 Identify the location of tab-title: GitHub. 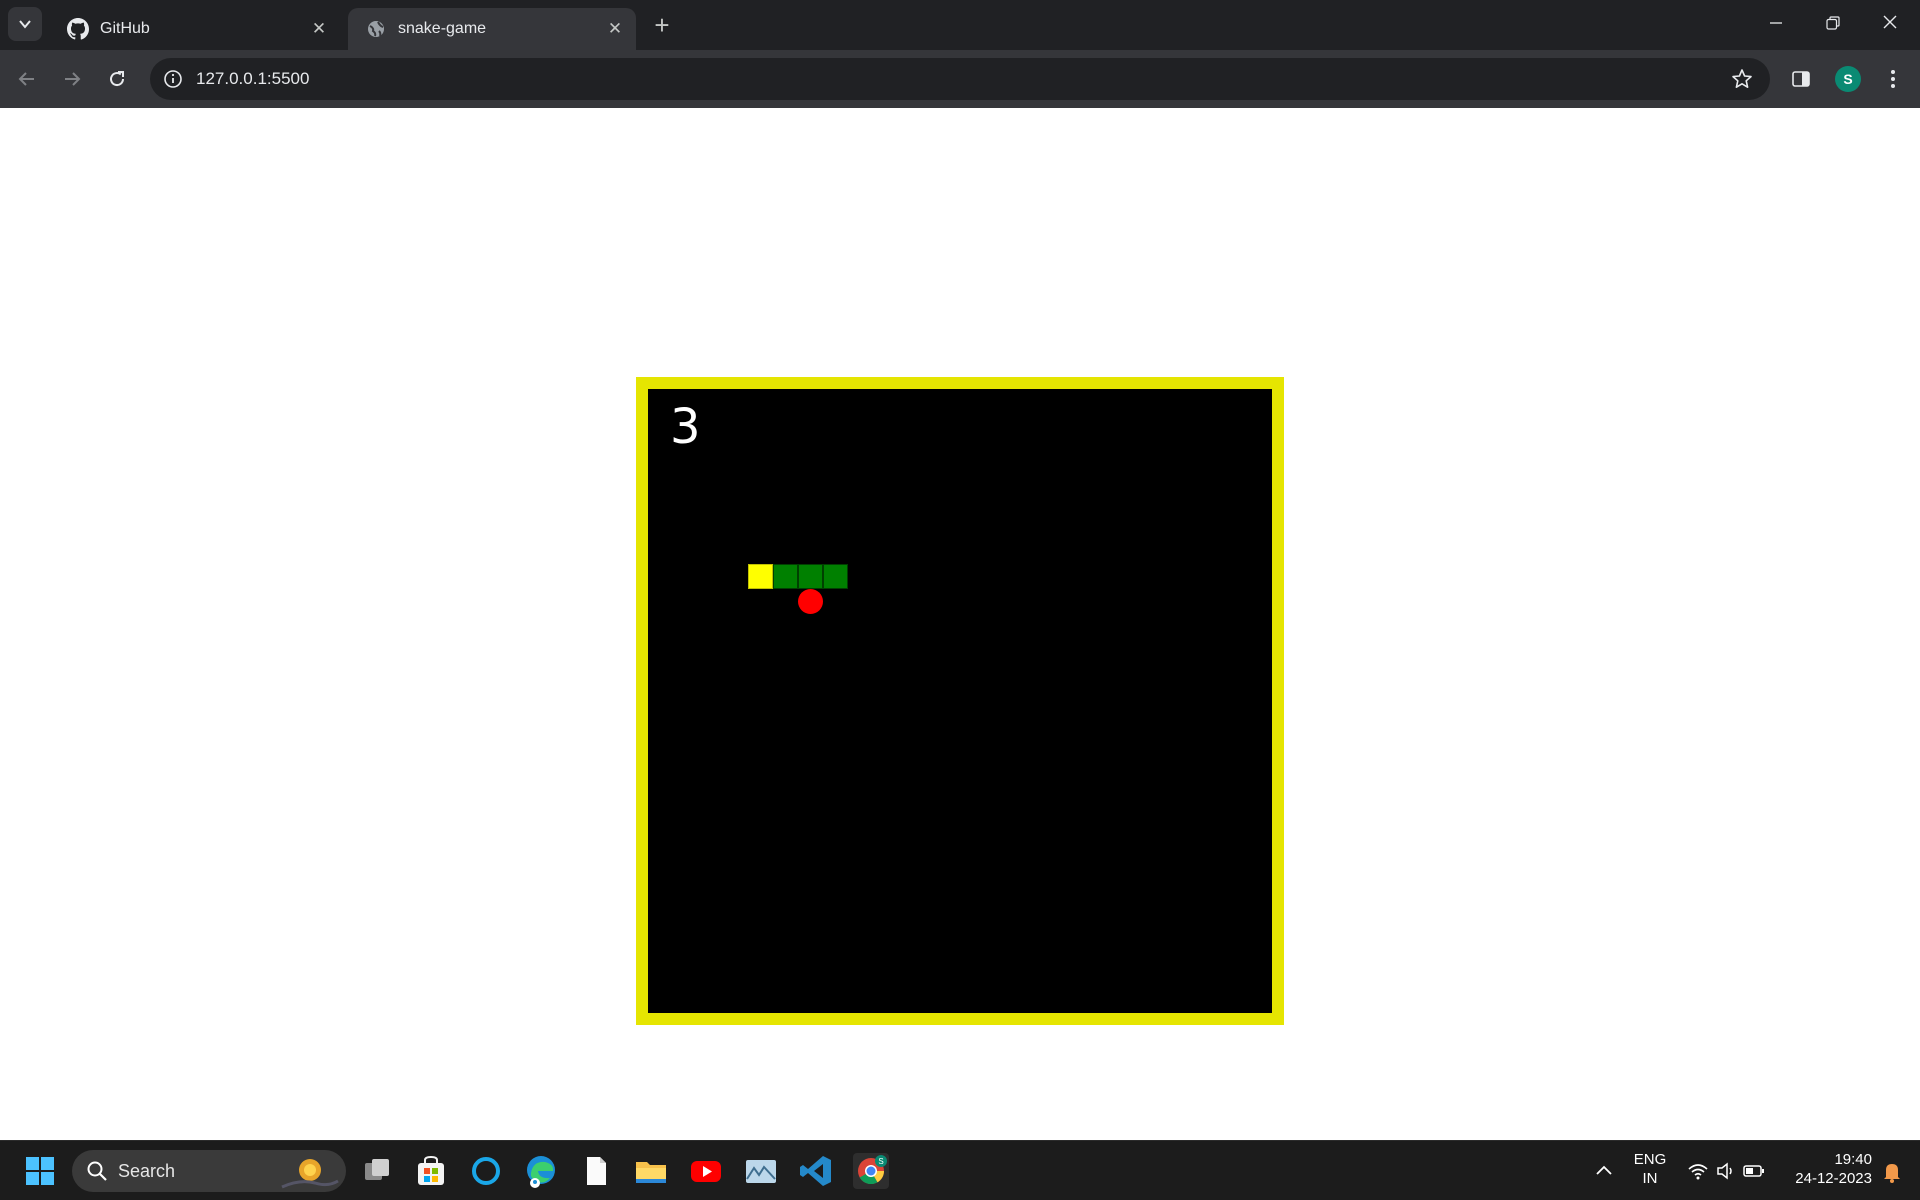
(125, 28).